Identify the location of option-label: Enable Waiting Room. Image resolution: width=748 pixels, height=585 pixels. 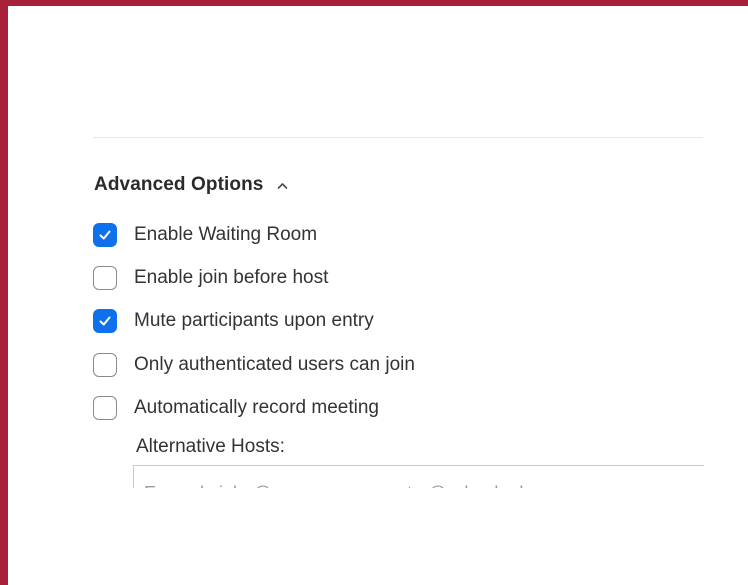
(226, 234).